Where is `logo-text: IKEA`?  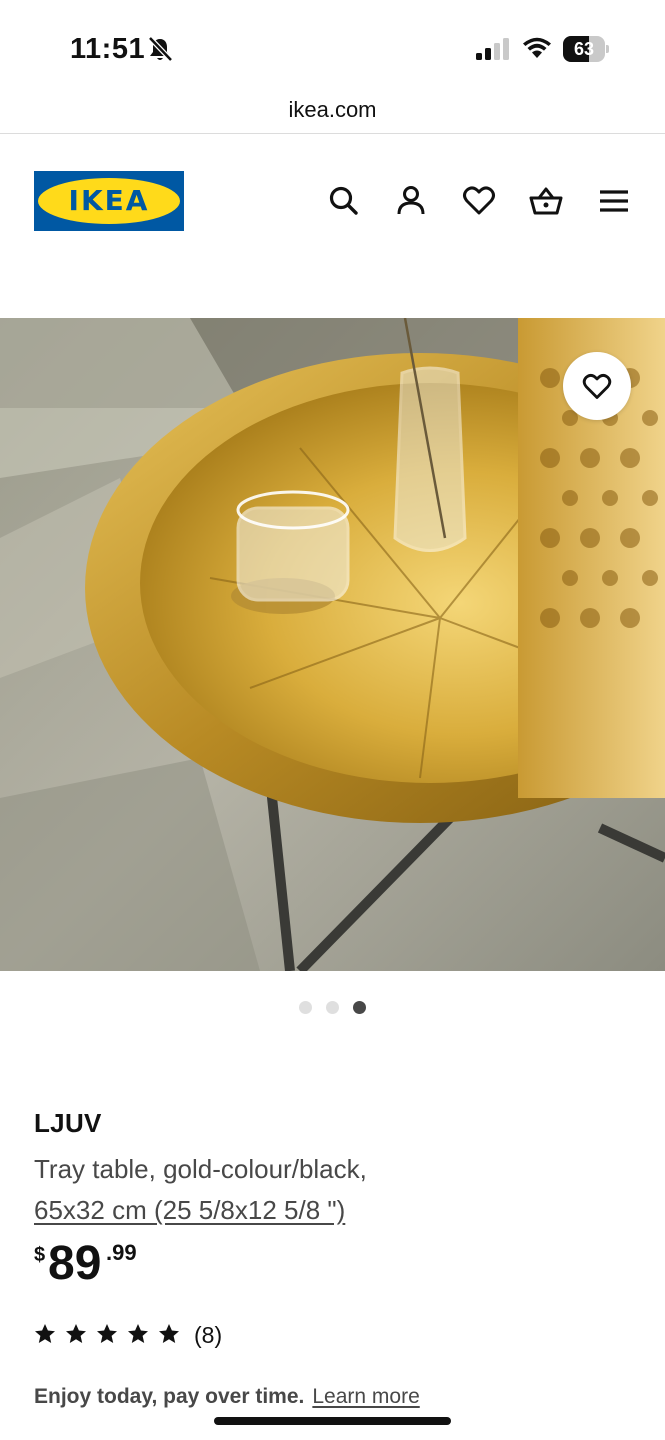
logo-text: IKEA is located at coordinates (109, 200).